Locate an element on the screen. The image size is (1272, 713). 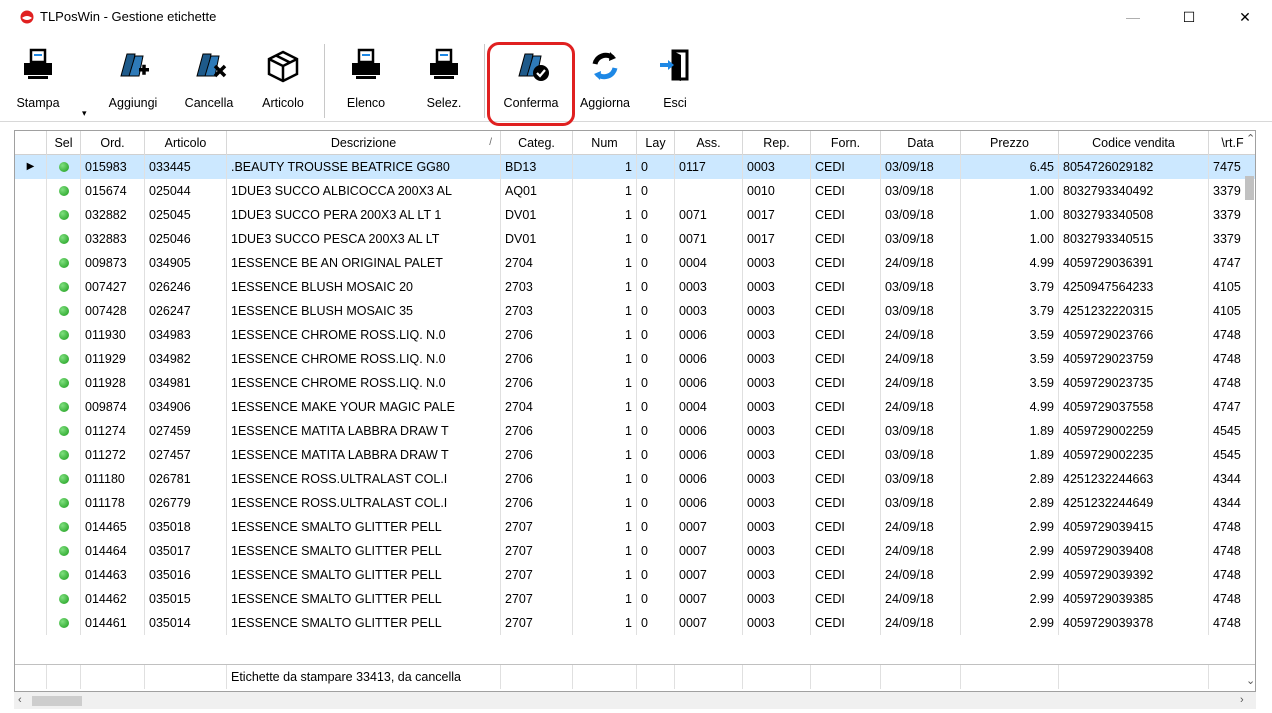
aggiorna-button: Aggiorna is located at coordinates (605, 80).